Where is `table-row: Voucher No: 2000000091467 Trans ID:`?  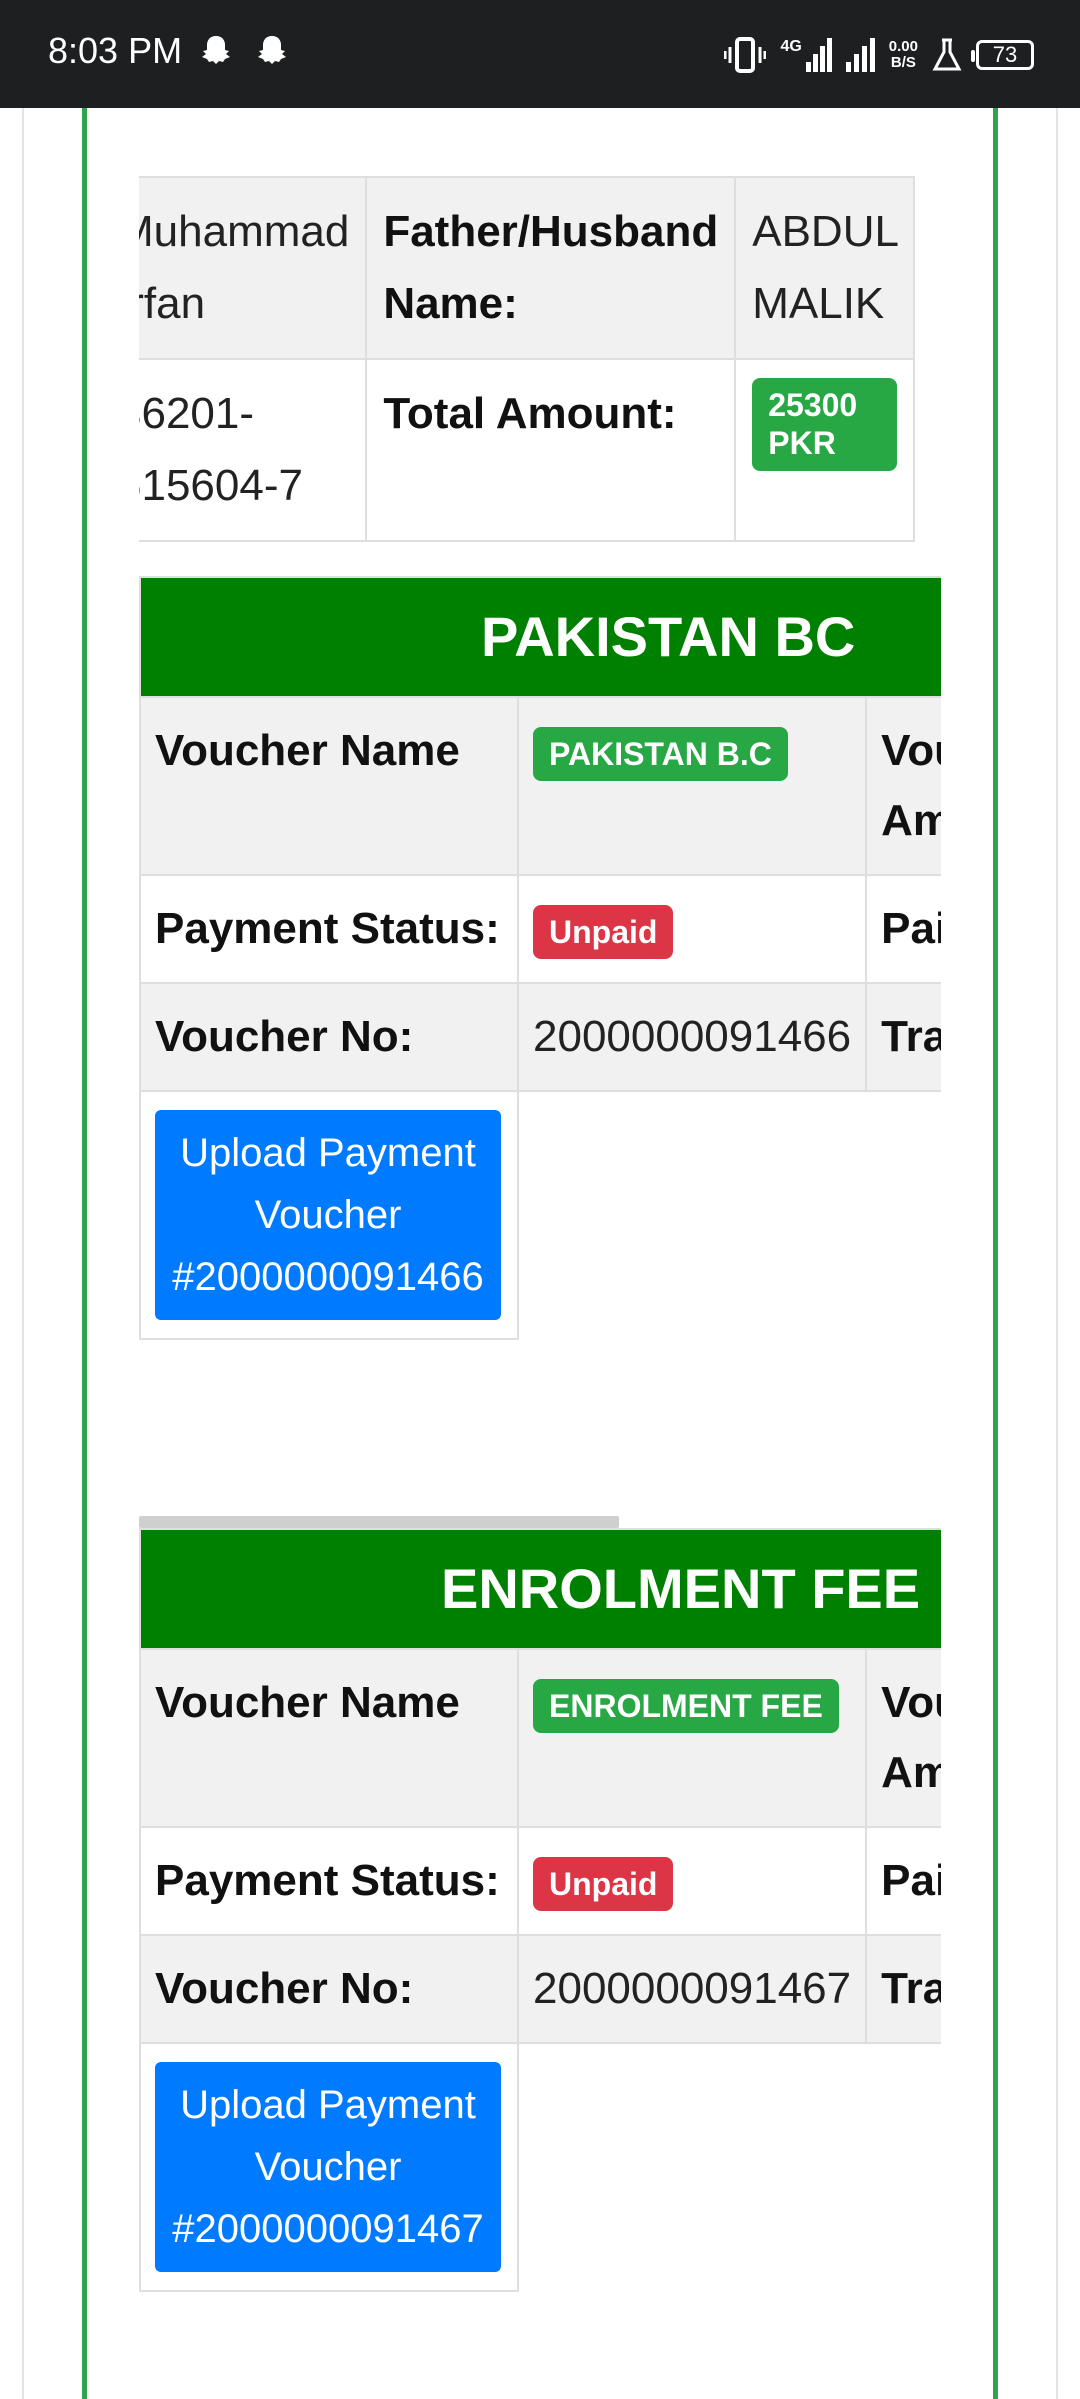 table-row: Voucher No: 2000000091467 Trans ID: is located at coordinates (540, 1989).